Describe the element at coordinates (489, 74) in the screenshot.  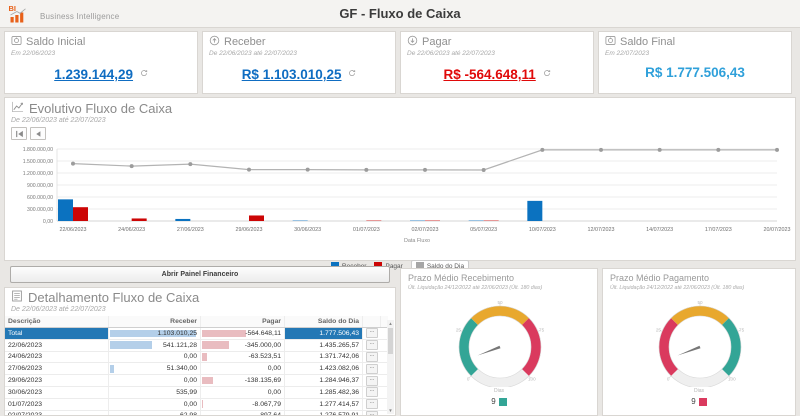
I see `kpi-value-pagar: R$ -564.648,11` at that location.